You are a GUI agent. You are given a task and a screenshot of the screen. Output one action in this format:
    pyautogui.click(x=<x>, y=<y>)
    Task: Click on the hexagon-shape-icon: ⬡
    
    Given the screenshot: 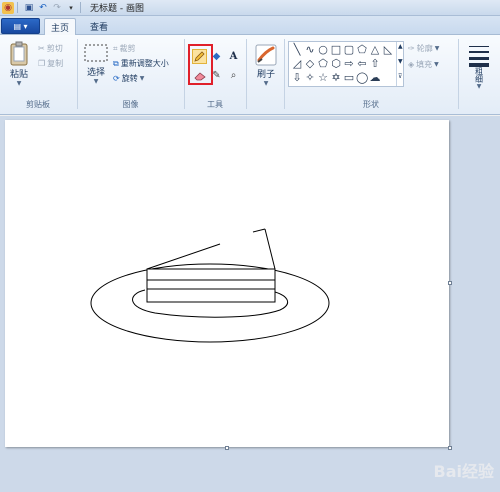 What is the action you would take?
    pyautogui.click(x=336, y=64)
    